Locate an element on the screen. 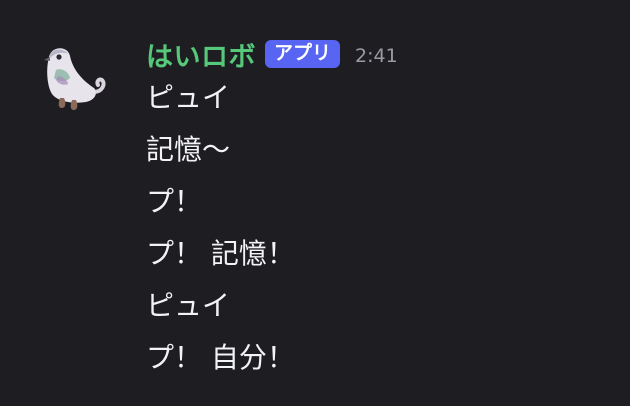 The height and width of the screenshot is (406, 630). message-line: プ！ is located at coordinates (174, 201).